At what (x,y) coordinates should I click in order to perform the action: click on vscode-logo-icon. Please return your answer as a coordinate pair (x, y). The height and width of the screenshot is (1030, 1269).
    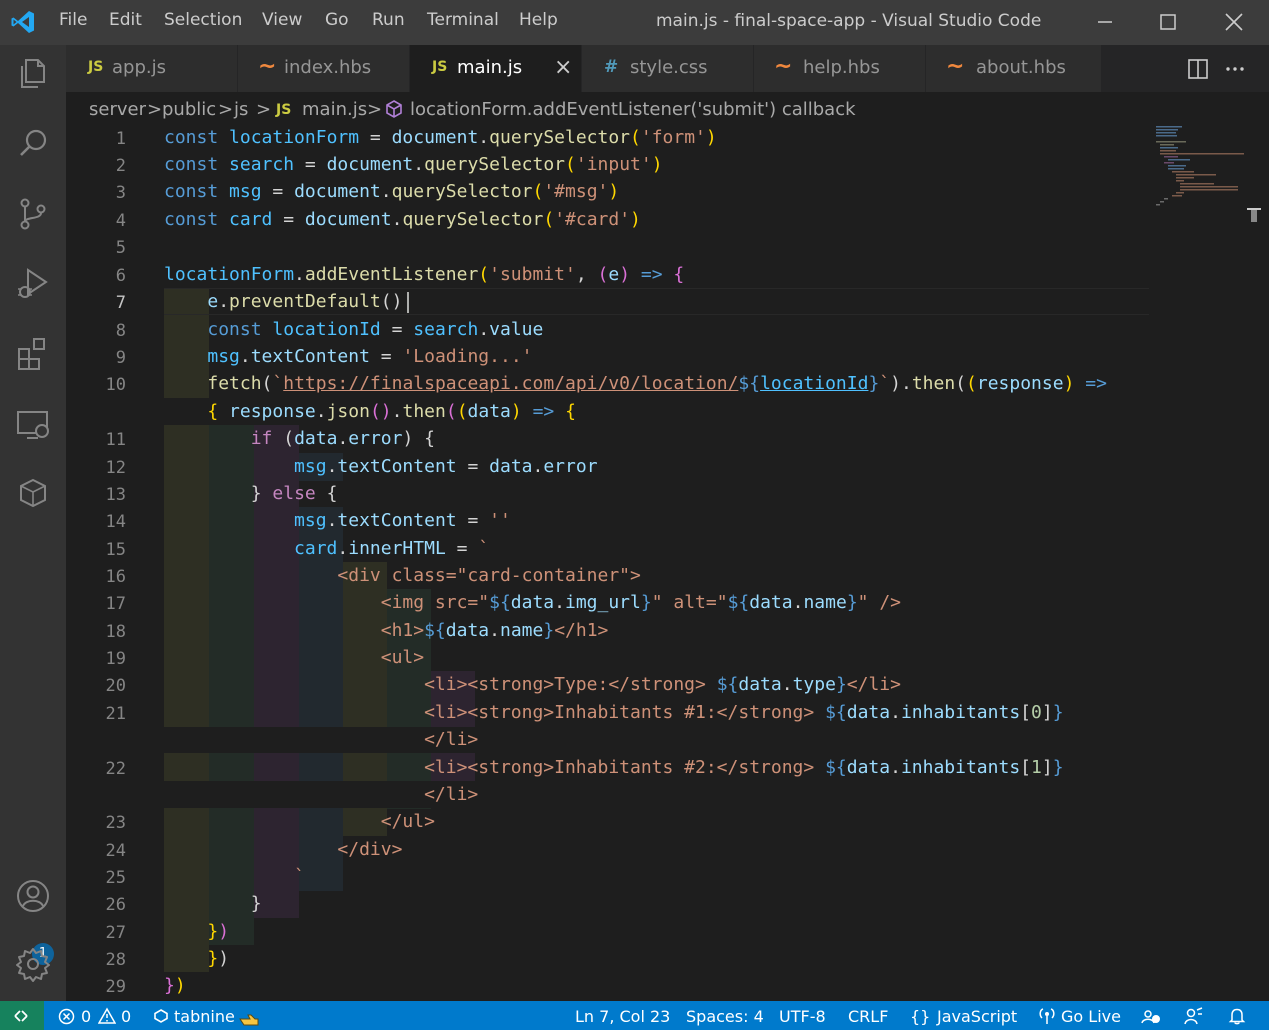
    Looking at the image, I should click on (22, 22).